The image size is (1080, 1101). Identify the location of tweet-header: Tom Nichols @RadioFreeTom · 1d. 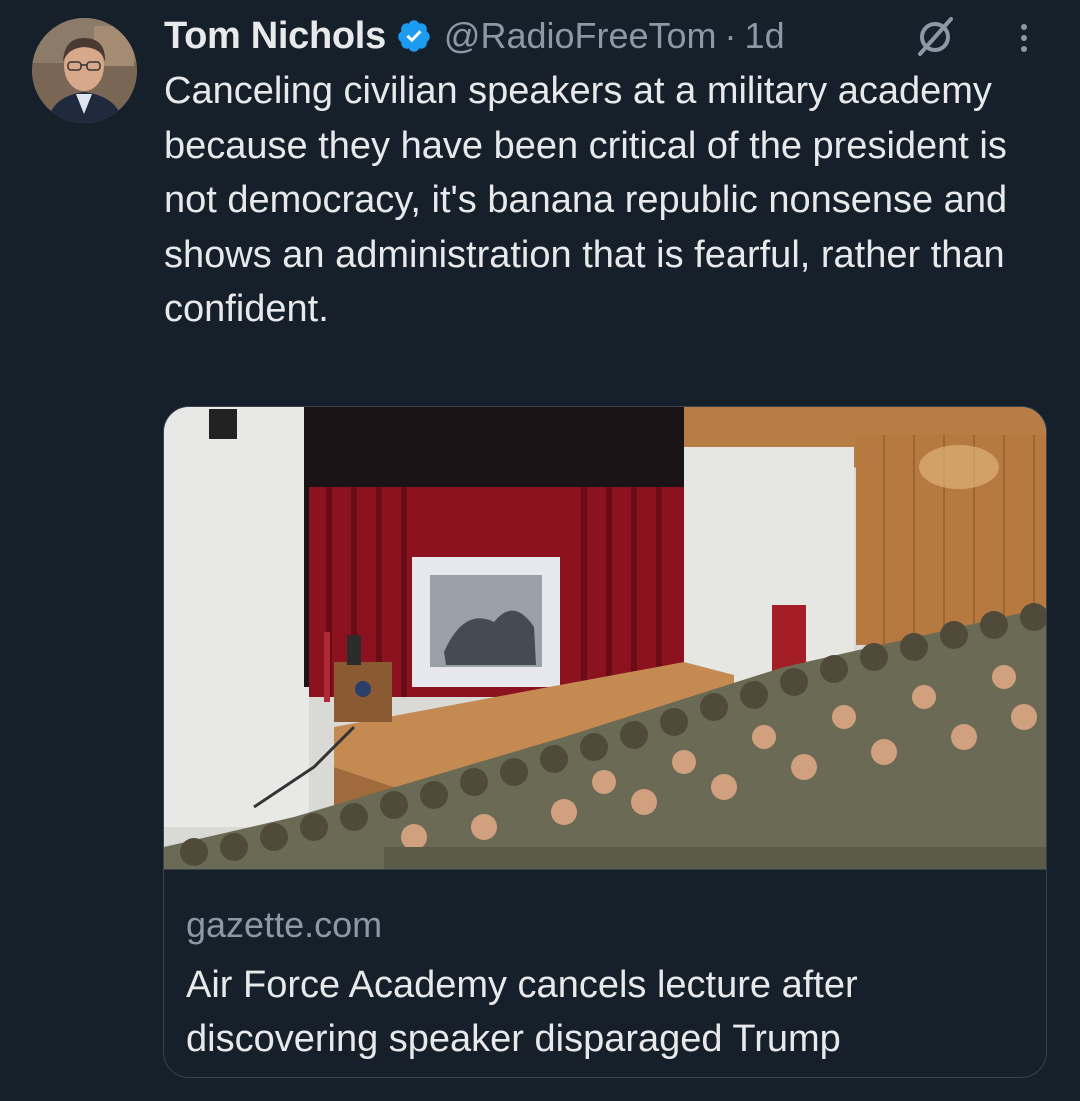
(474, 36).